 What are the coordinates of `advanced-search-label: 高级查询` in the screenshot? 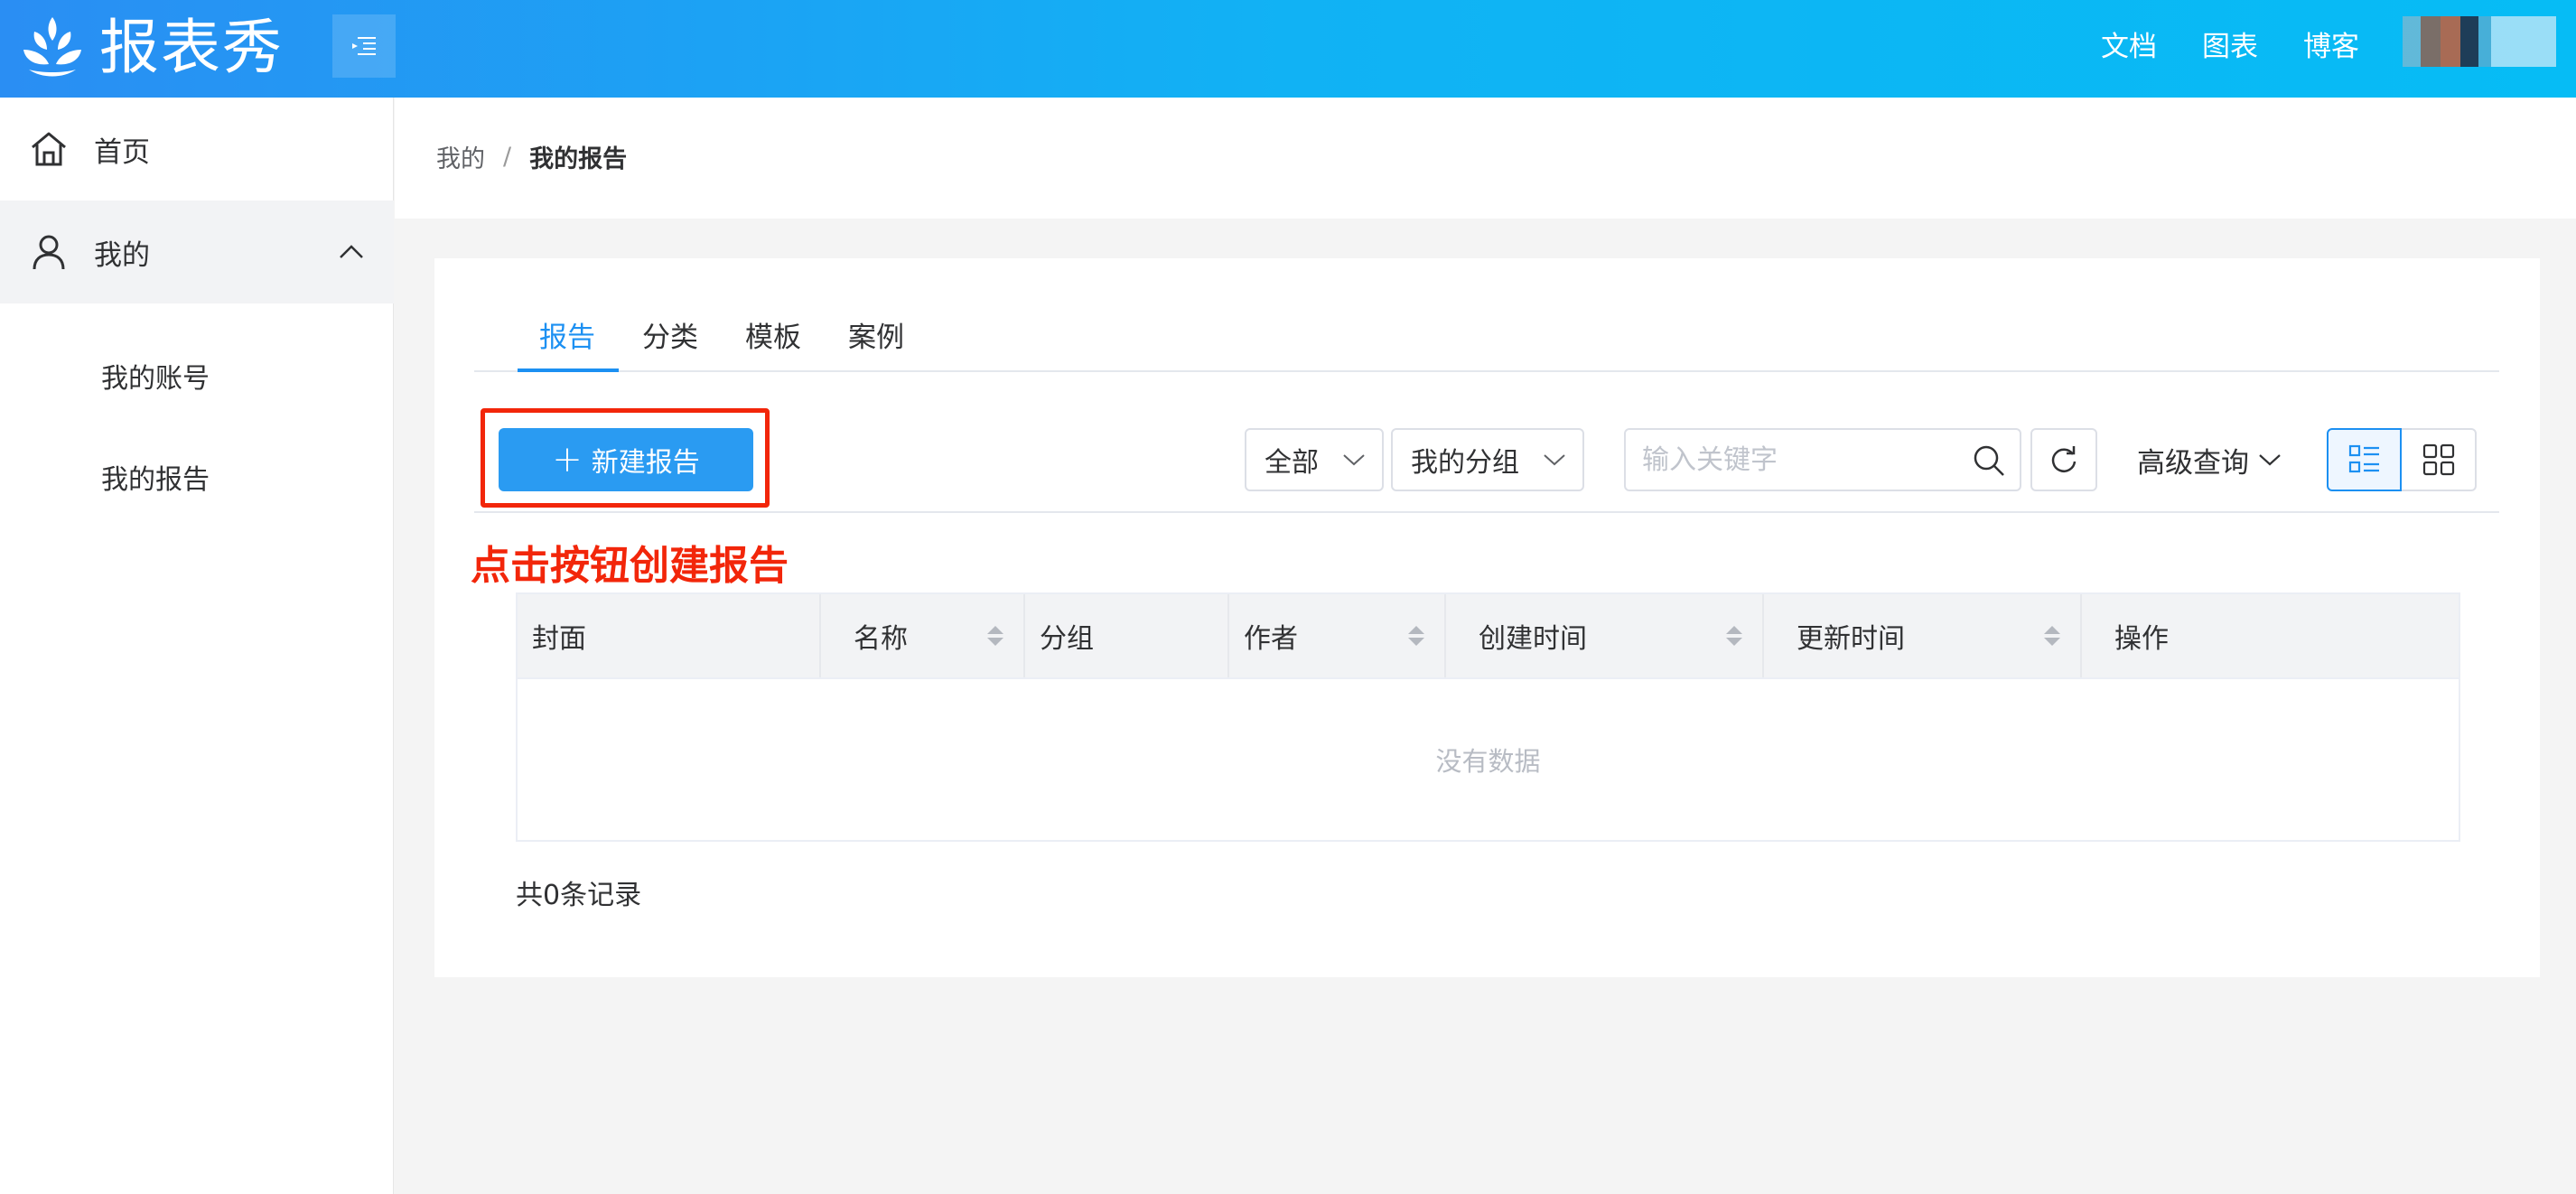 It's located at (2193, 463).